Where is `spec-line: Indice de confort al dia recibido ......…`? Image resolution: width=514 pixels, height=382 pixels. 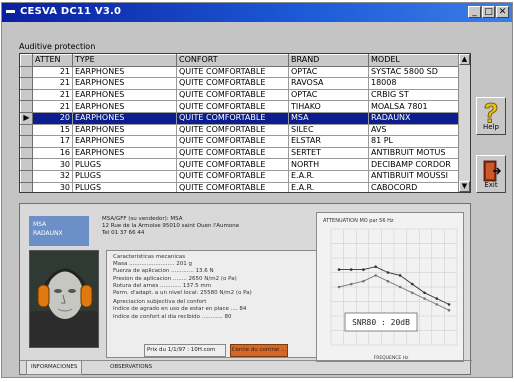 spec-line: Indice de confort al dia recibido ......… is located at coordinates (172, 316).